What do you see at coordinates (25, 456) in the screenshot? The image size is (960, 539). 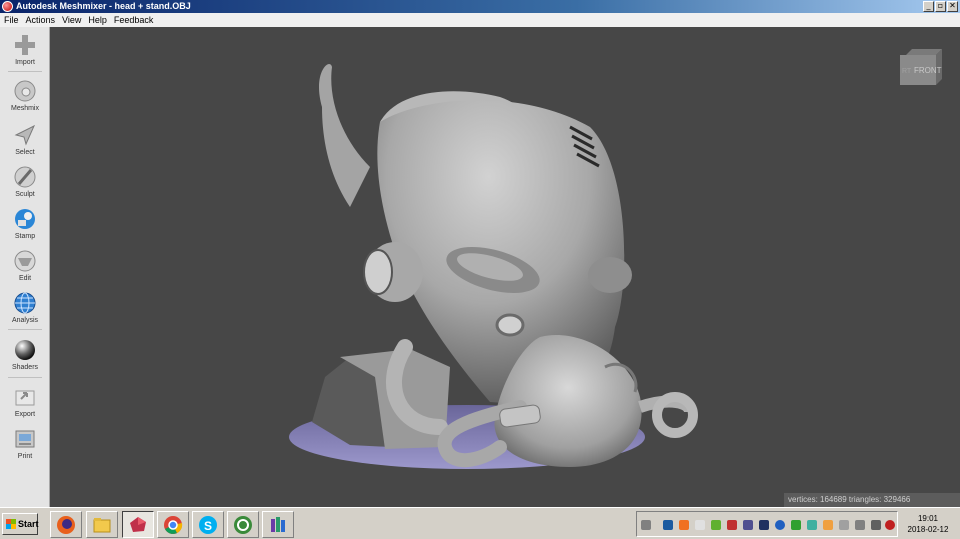 I see `tool-print-label: Print` at bounding box center [25, 456].